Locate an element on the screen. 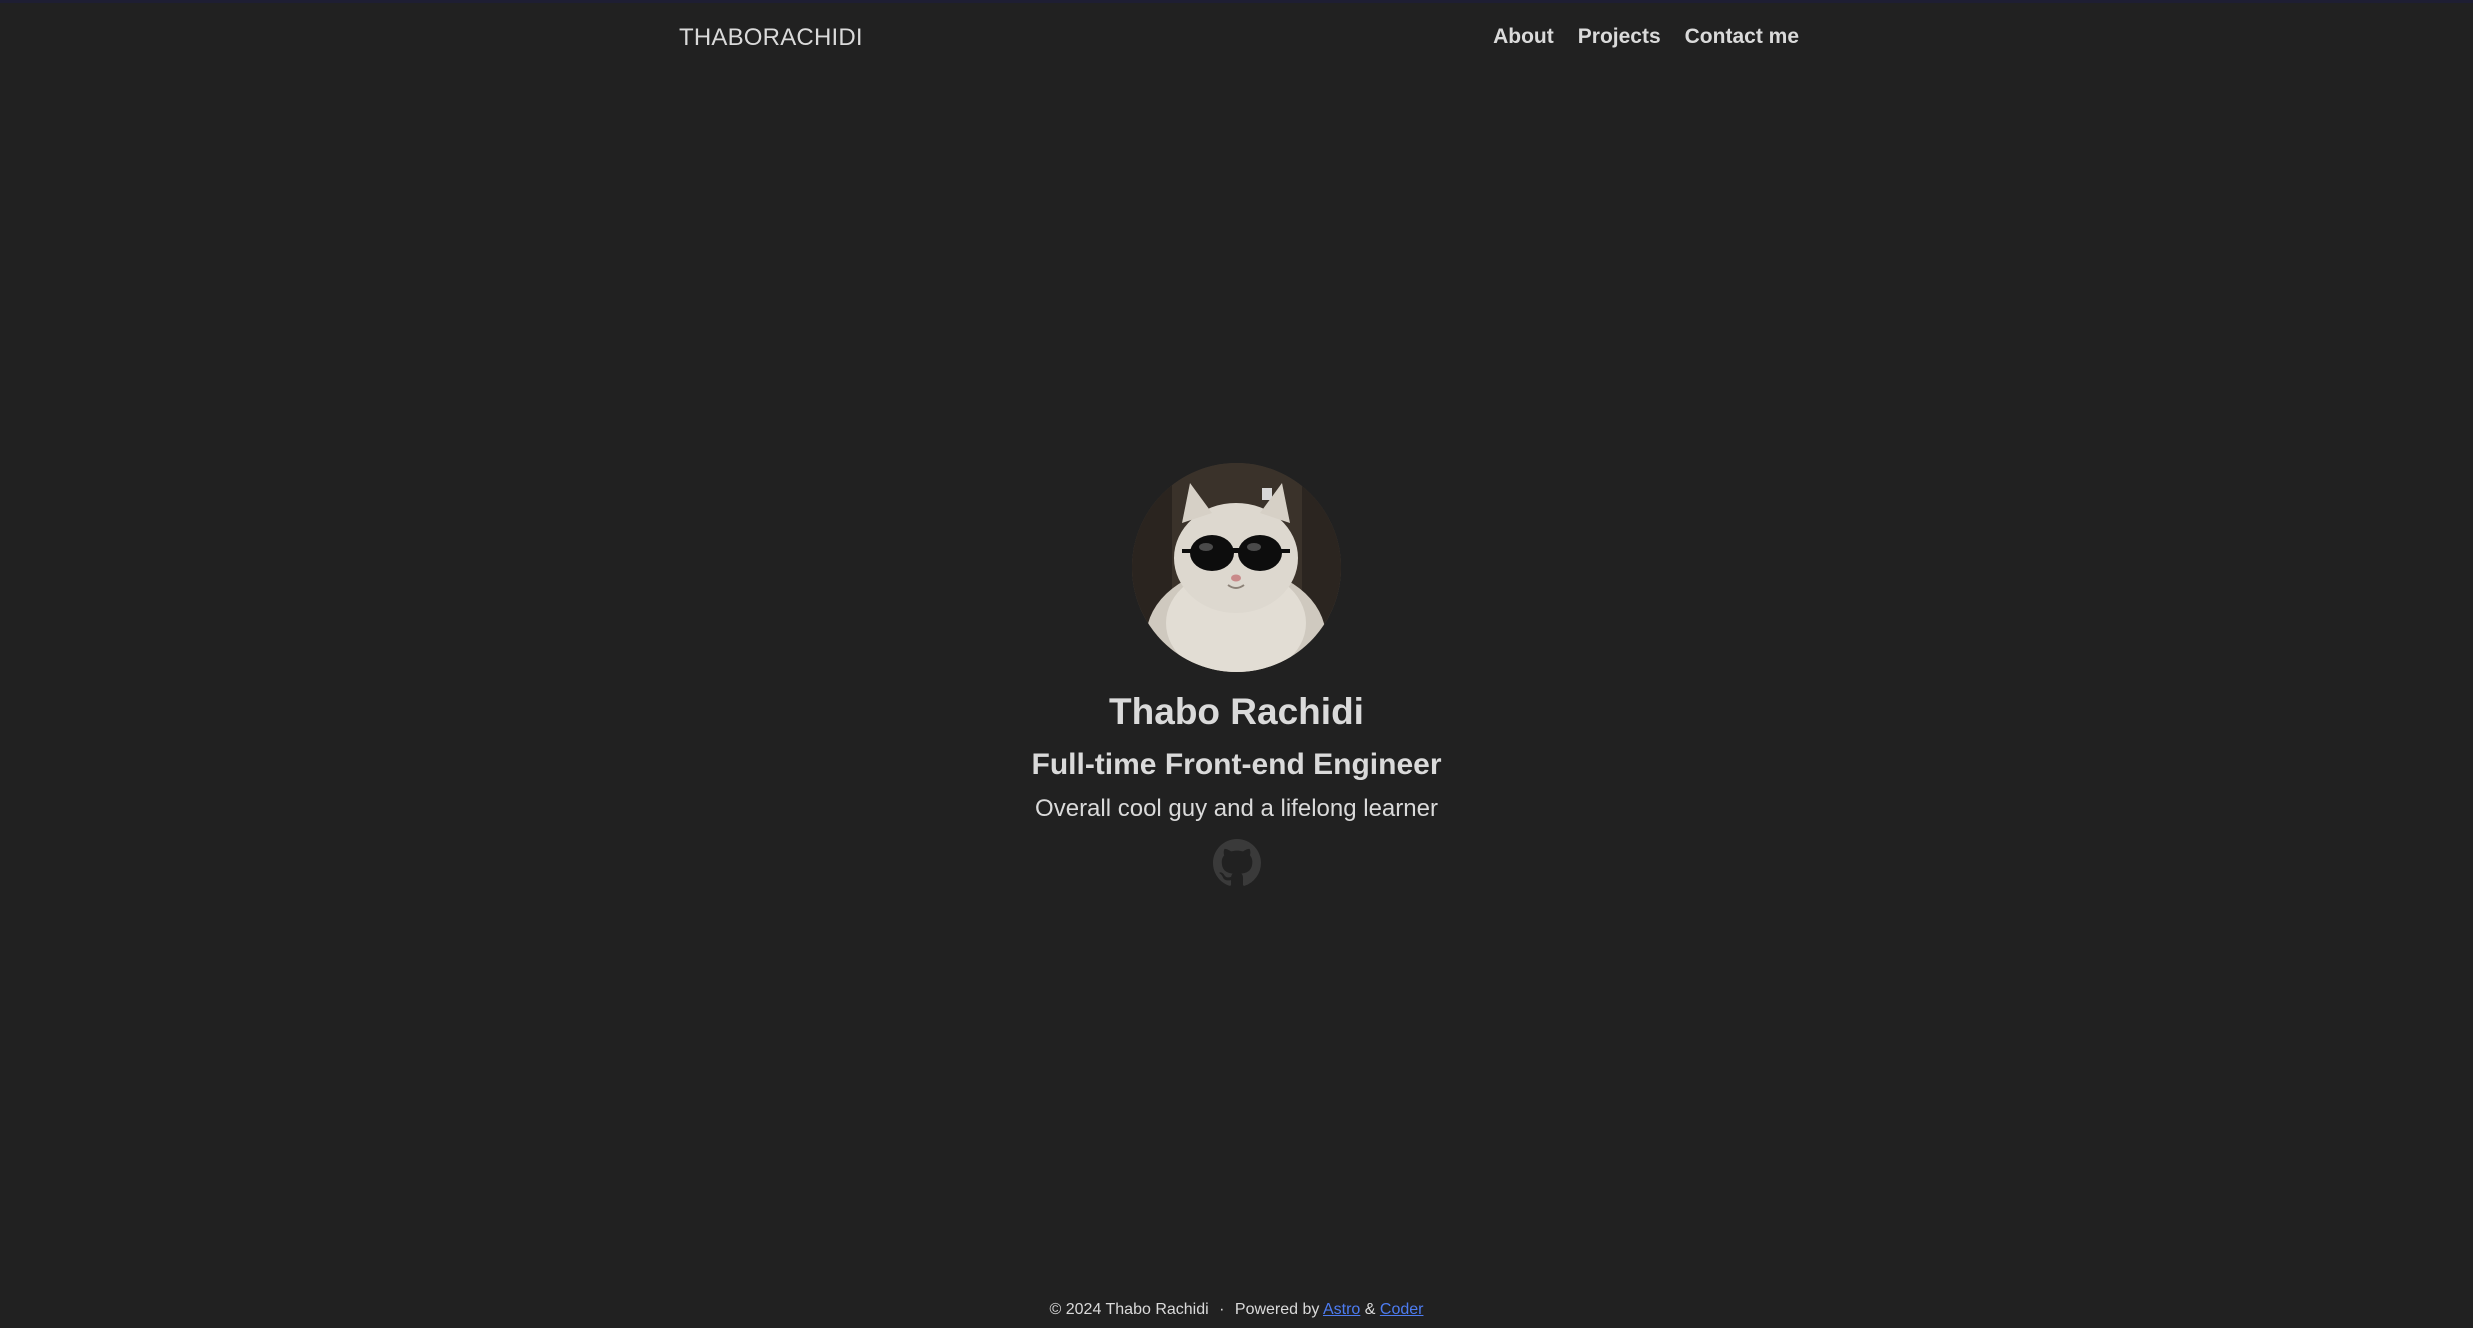 The height and width of the screenshot is (1328, 2473). footer-powered-by: Powered by is located at coordinates (1277, 1309).